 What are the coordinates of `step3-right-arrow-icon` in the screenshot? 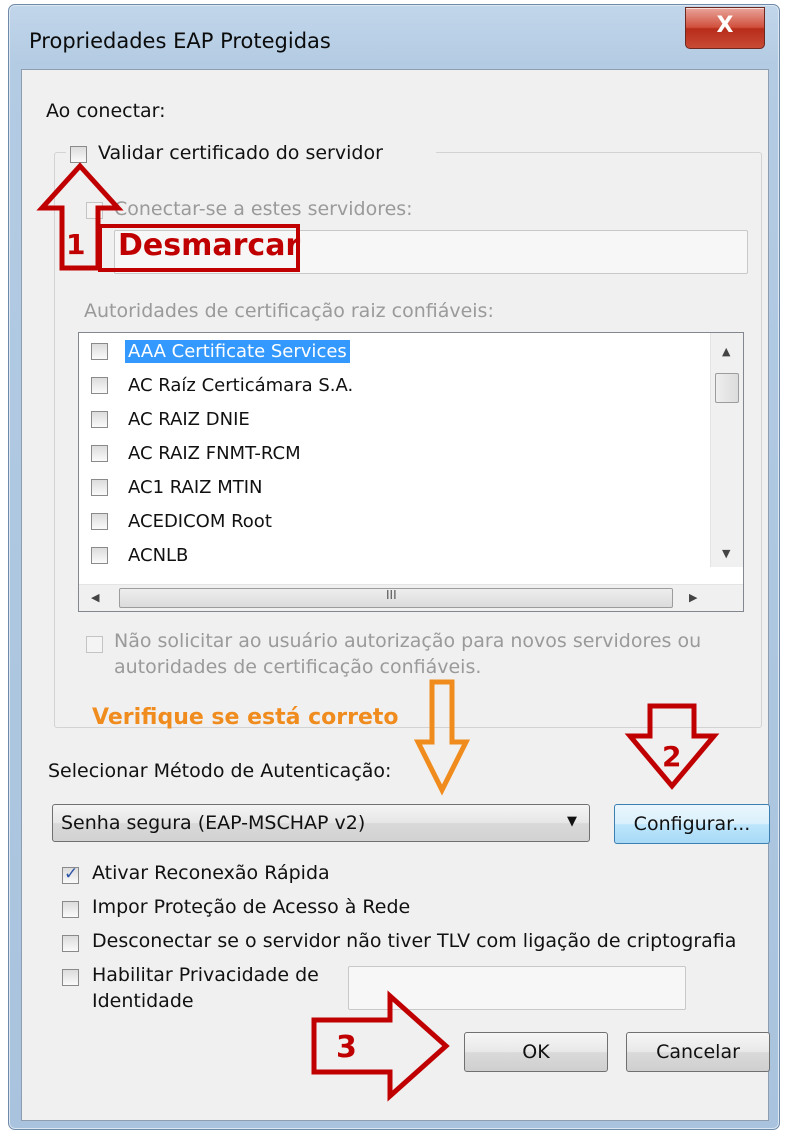 It's located at (380, 1046).